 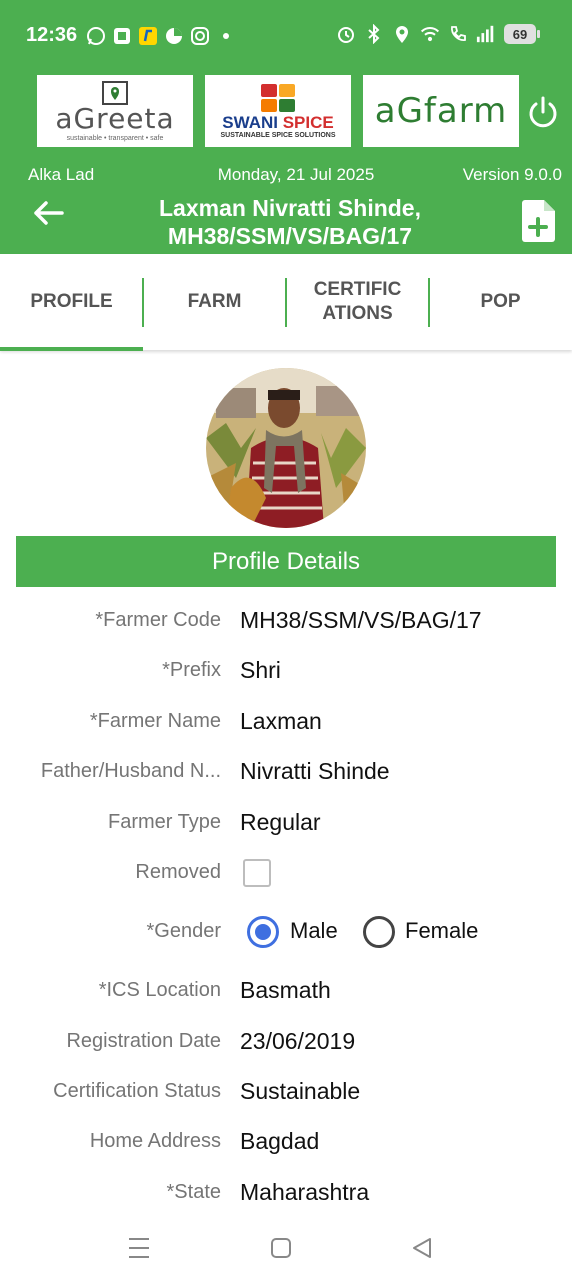 I want to click on certification-status-row: Certification Status Sustainable, so click(x=286, y=1092).